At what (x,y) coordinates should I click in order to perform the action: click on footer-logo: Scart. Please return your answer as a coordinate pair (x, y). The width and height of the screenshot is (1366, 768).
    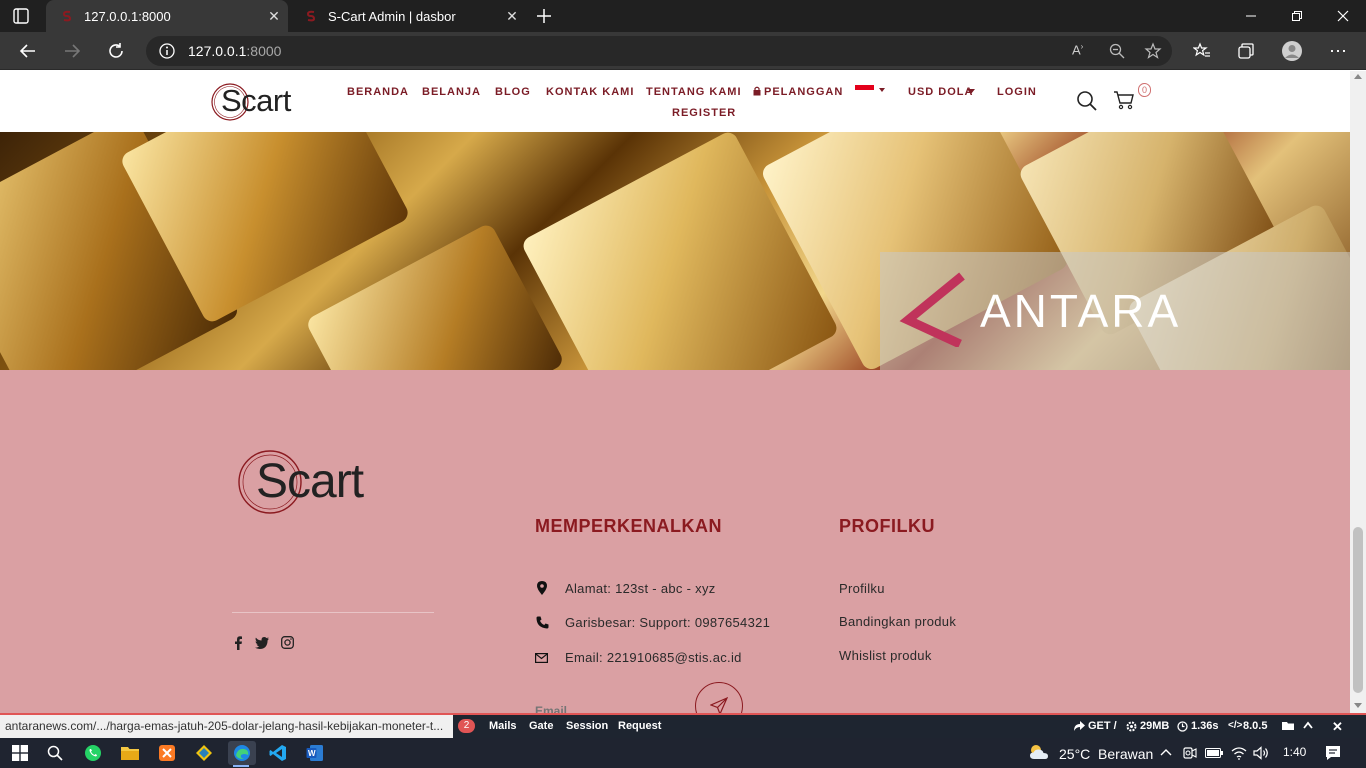
    Looking at the image, I should click on (313, 482).